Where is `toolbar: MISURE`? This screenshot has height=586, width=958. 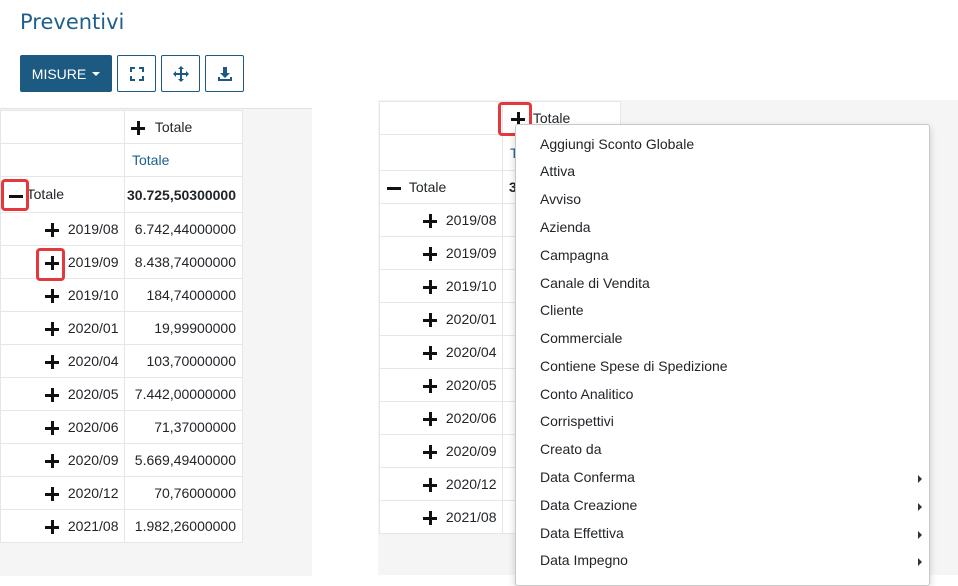
toolbar: MISURE is located at coordinates (132, 73).